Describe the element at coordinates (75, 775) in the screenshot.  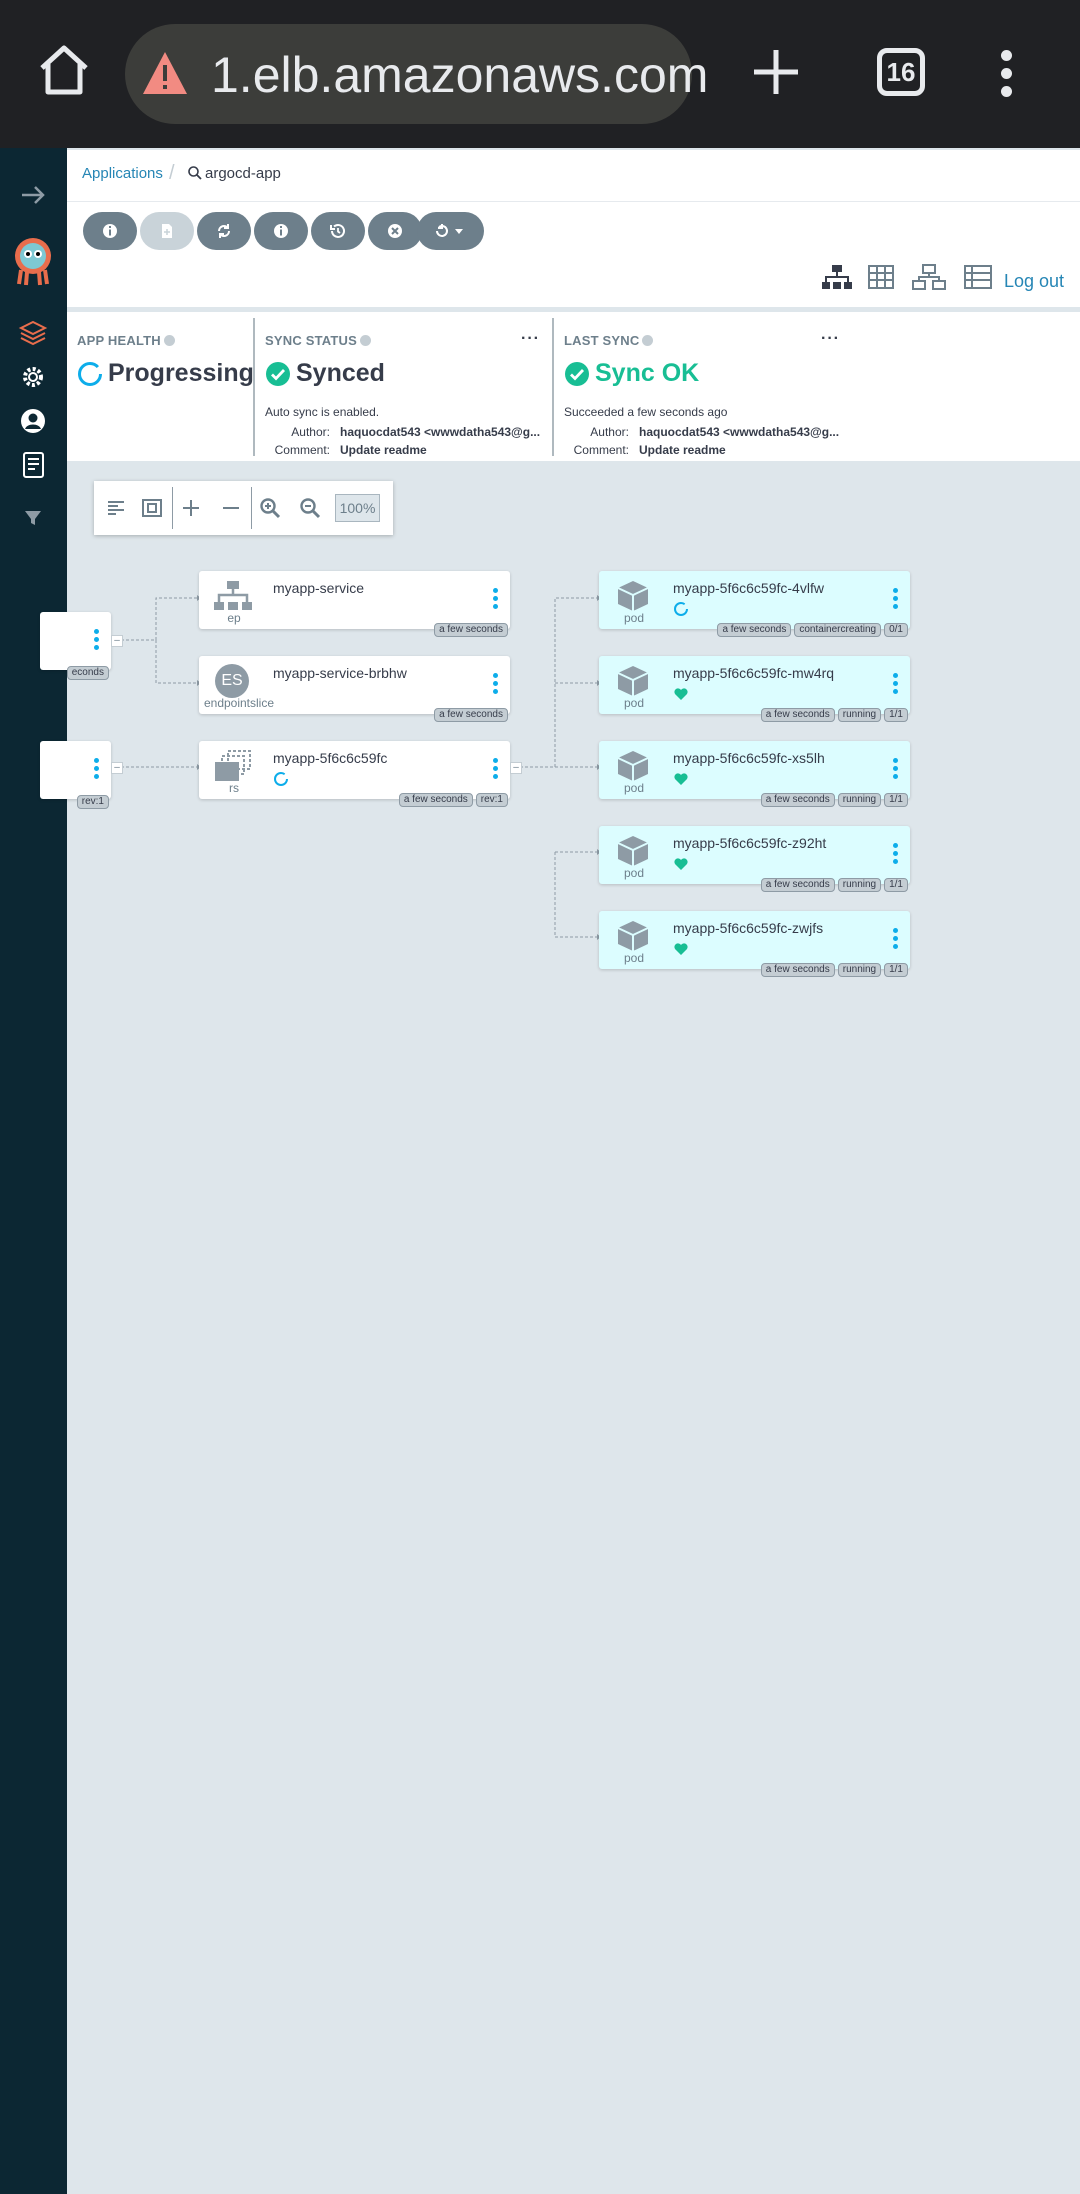
I see `partial-node-deployment: rev:1` at that location.